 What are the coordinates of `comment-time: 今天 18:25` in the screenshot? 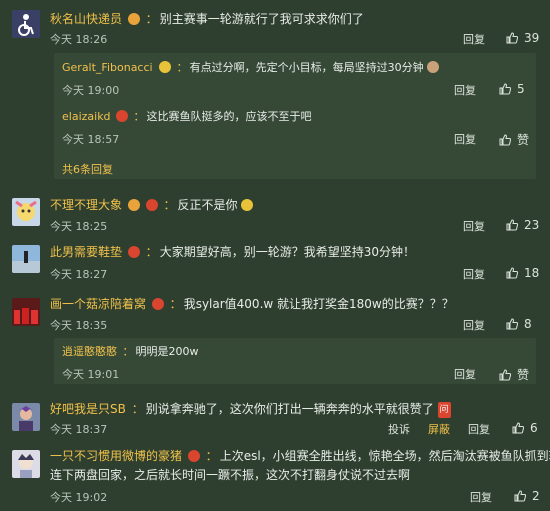 It's located at (79, 226).